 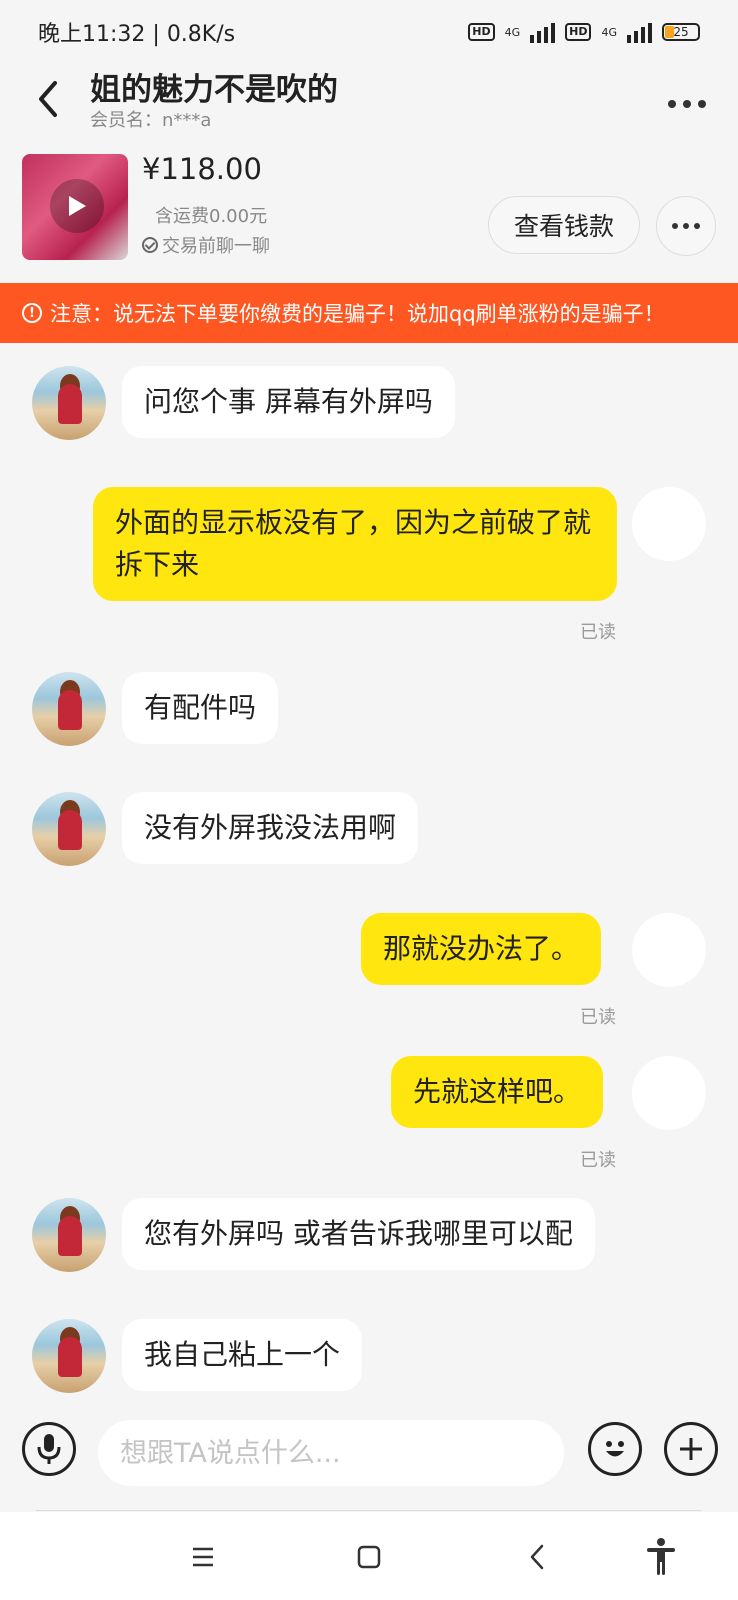 What do you see at coordinates (214, 90) in the screenshot?
I see `page-title: 姐的魅力不是吹的` at bounding box center [214, 90].